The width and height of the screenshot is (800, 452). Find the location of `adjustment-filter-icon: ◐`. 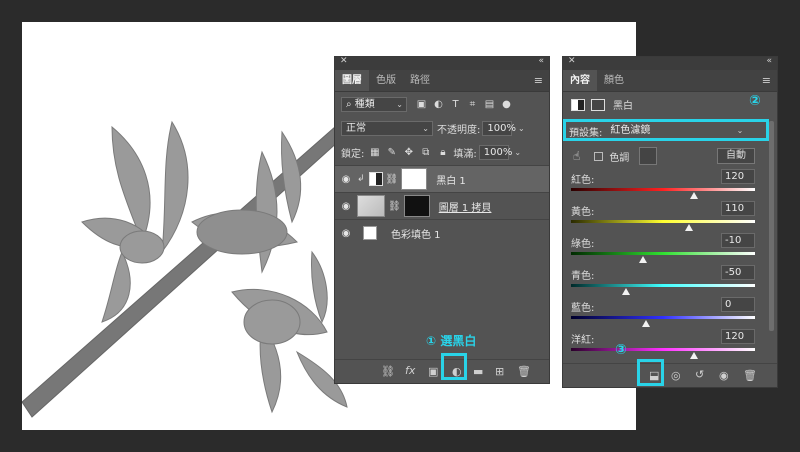

adjustment-filter-icon: ◐ is located at coordinates (438, 104).